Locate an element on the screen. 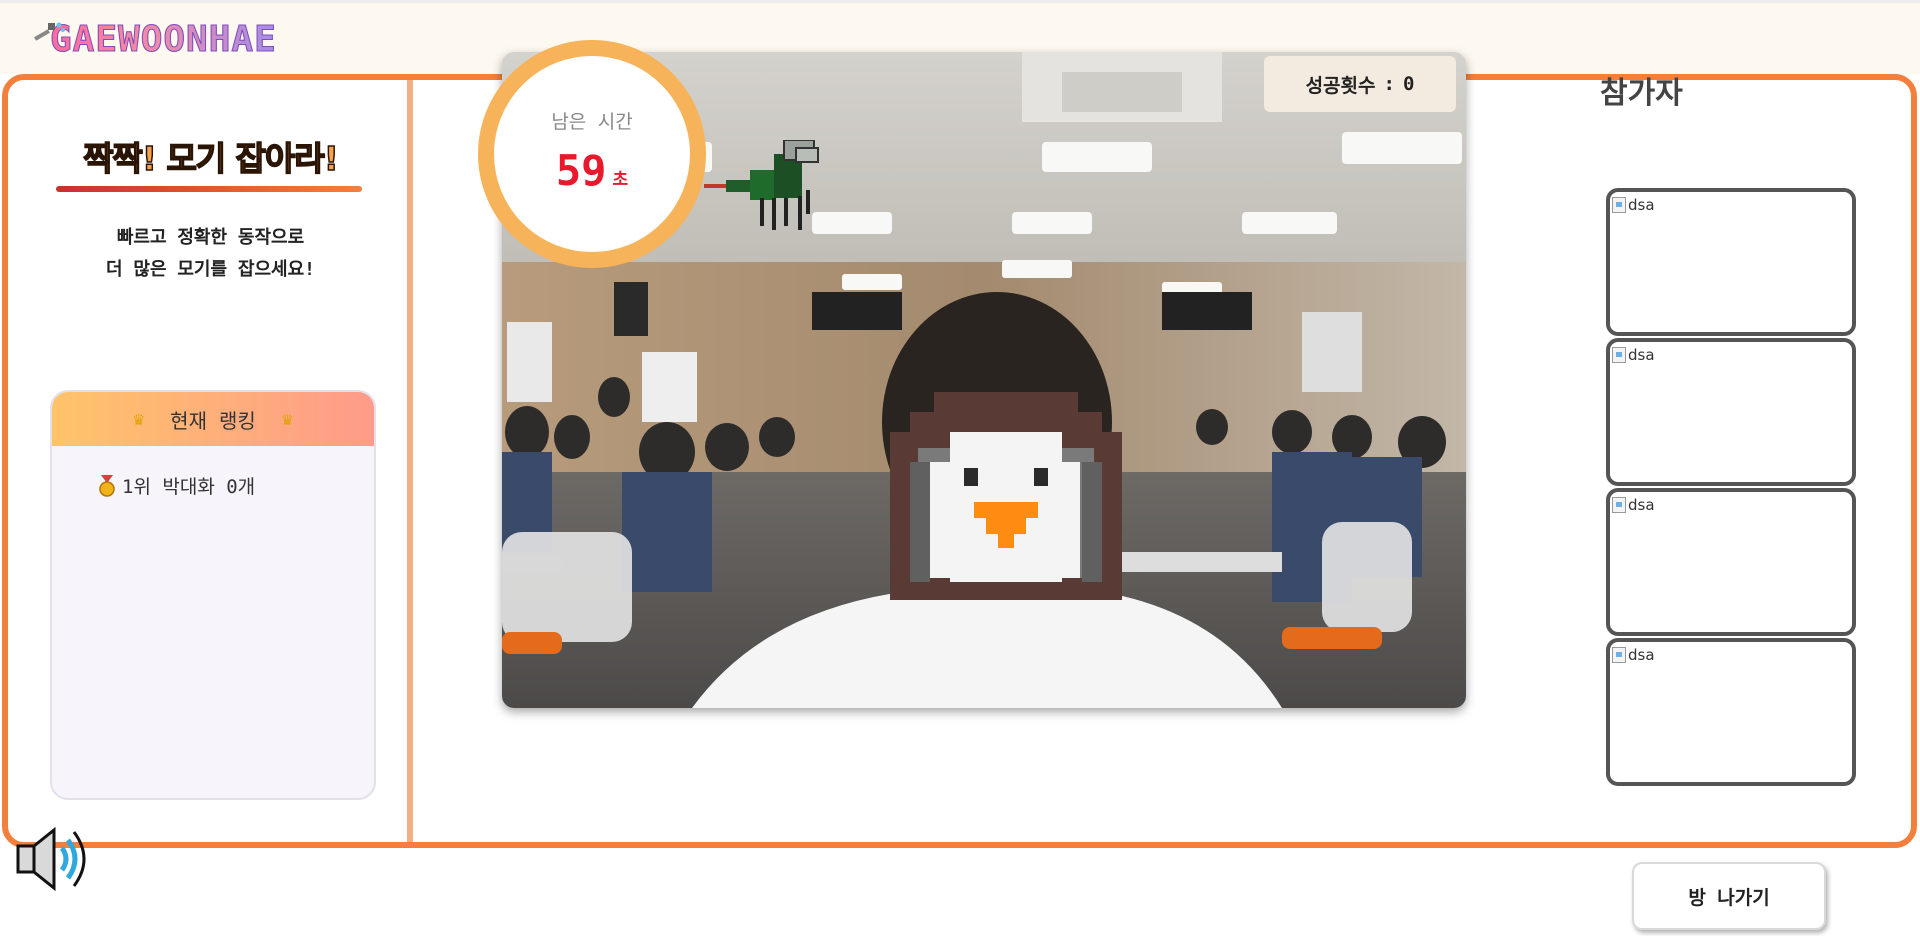 This screenshot has height=936, width=1920. medal-icon is located at coordinates (107, 485).